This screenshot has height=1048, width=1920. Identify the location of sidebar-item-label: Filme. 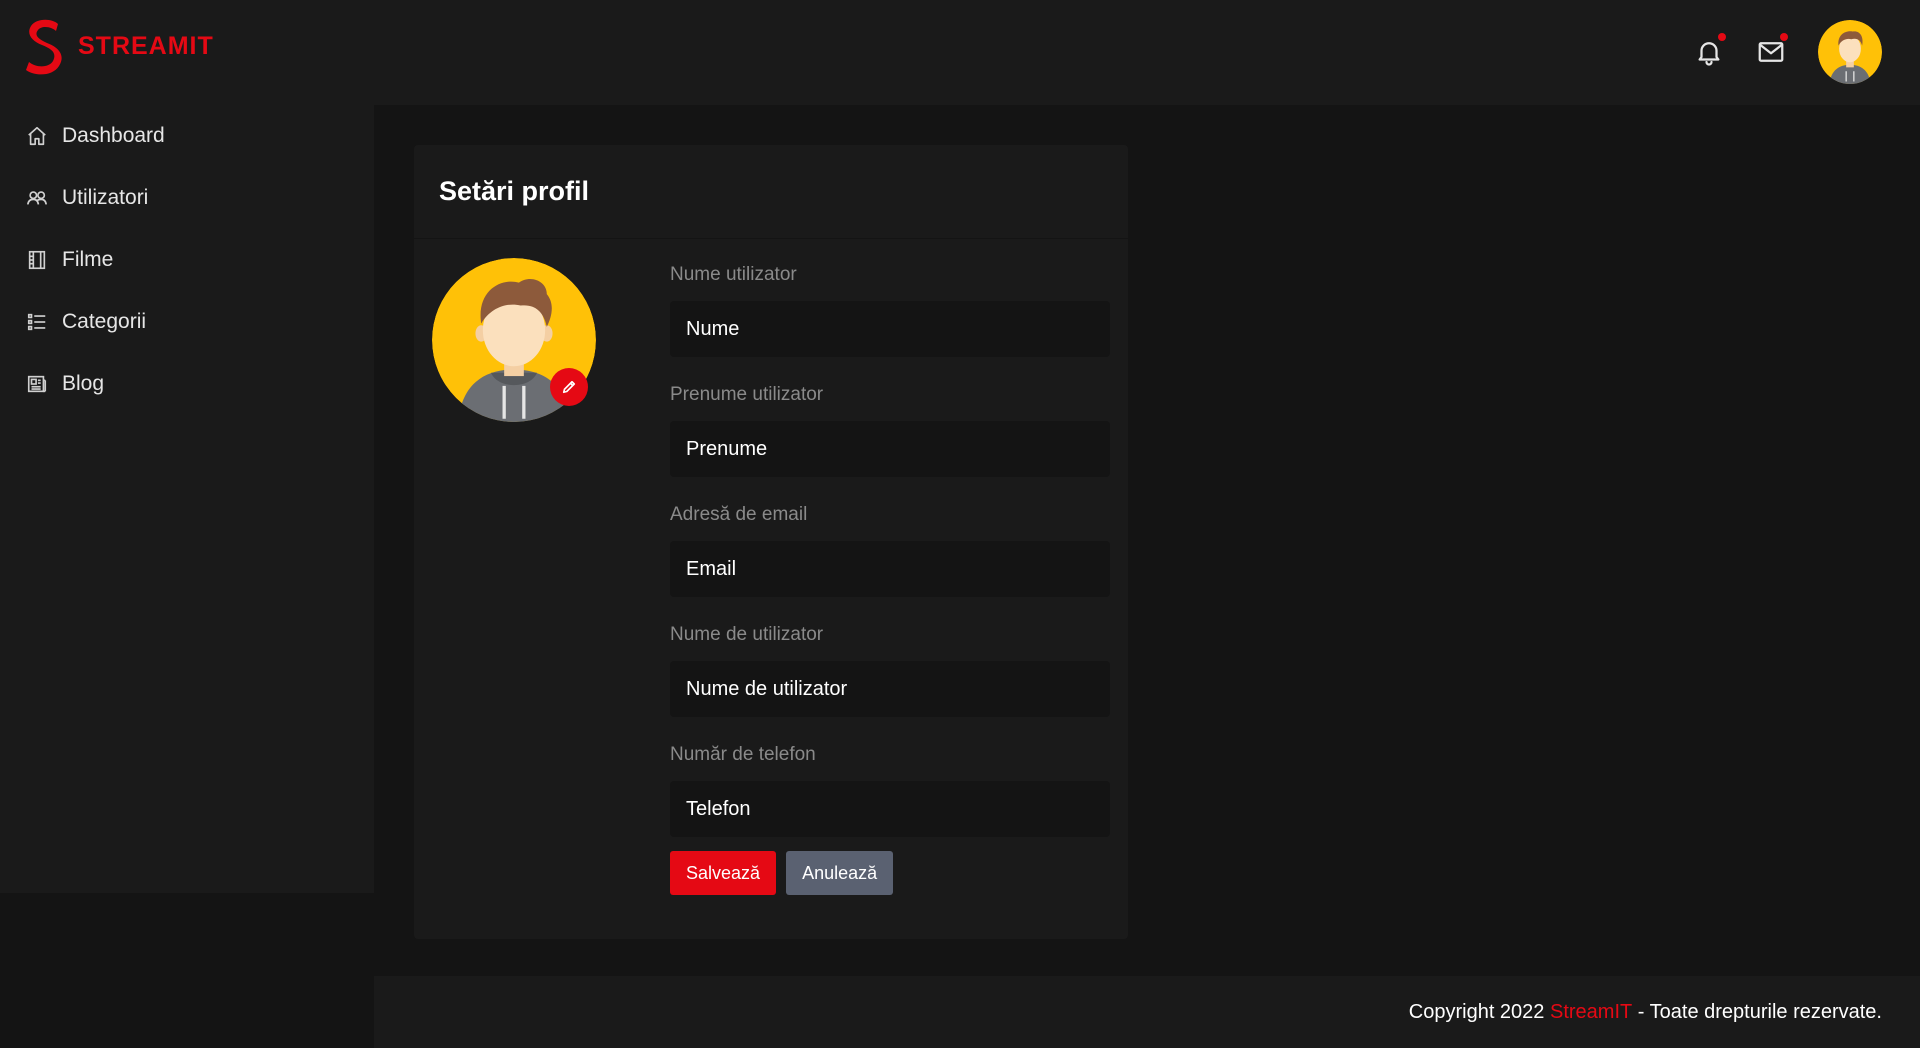
(88, 259).